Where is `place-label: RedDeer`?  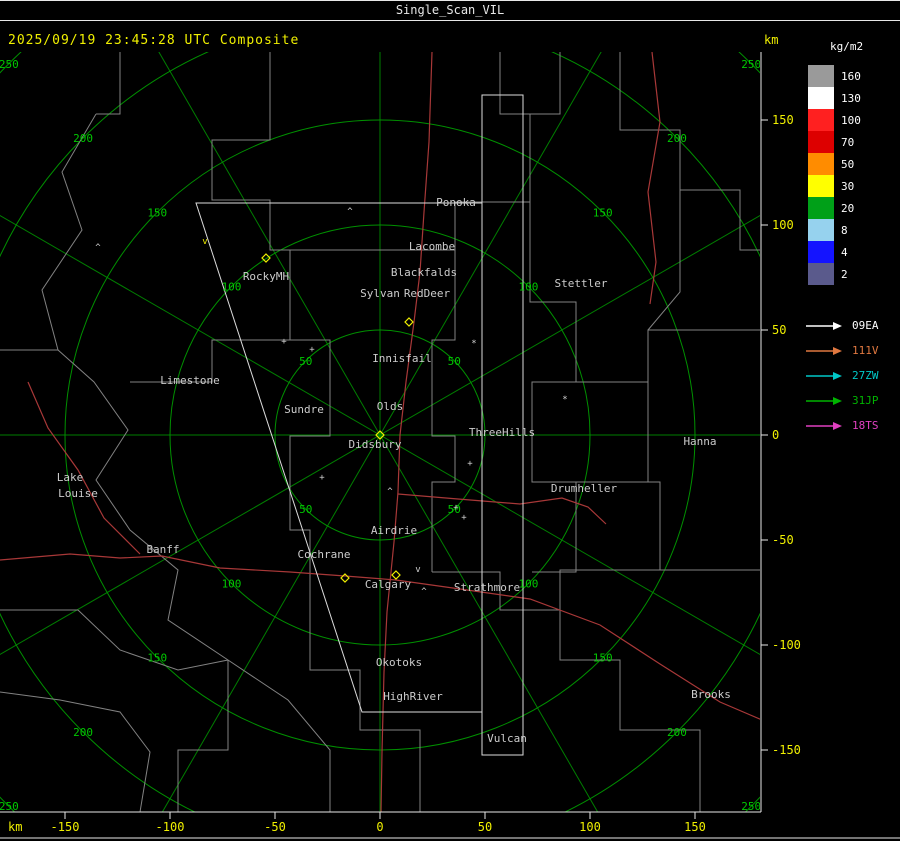 place-label: RedDeer is located at coordinates (427, 293).